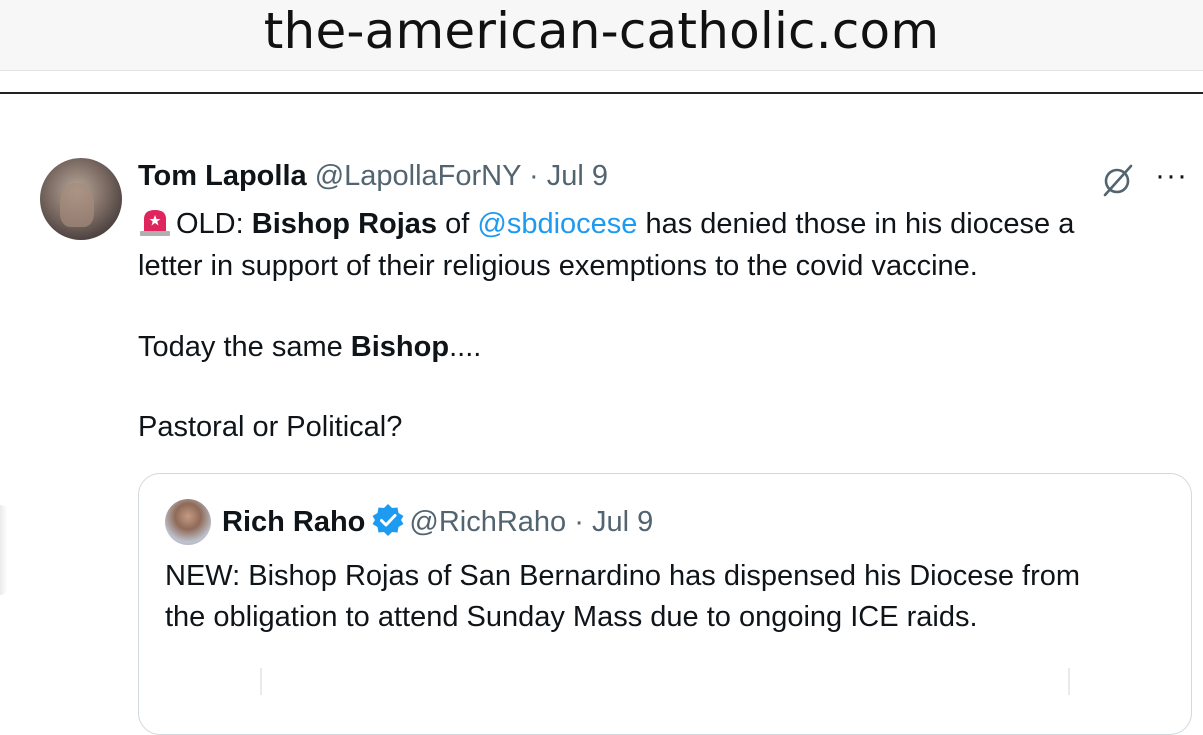 Image resolution: width=1203 pixels, height=735 pixels. Describe the element at coordinates (665, 681) in the screenshot. I see `quoted-media-preview` at that location.